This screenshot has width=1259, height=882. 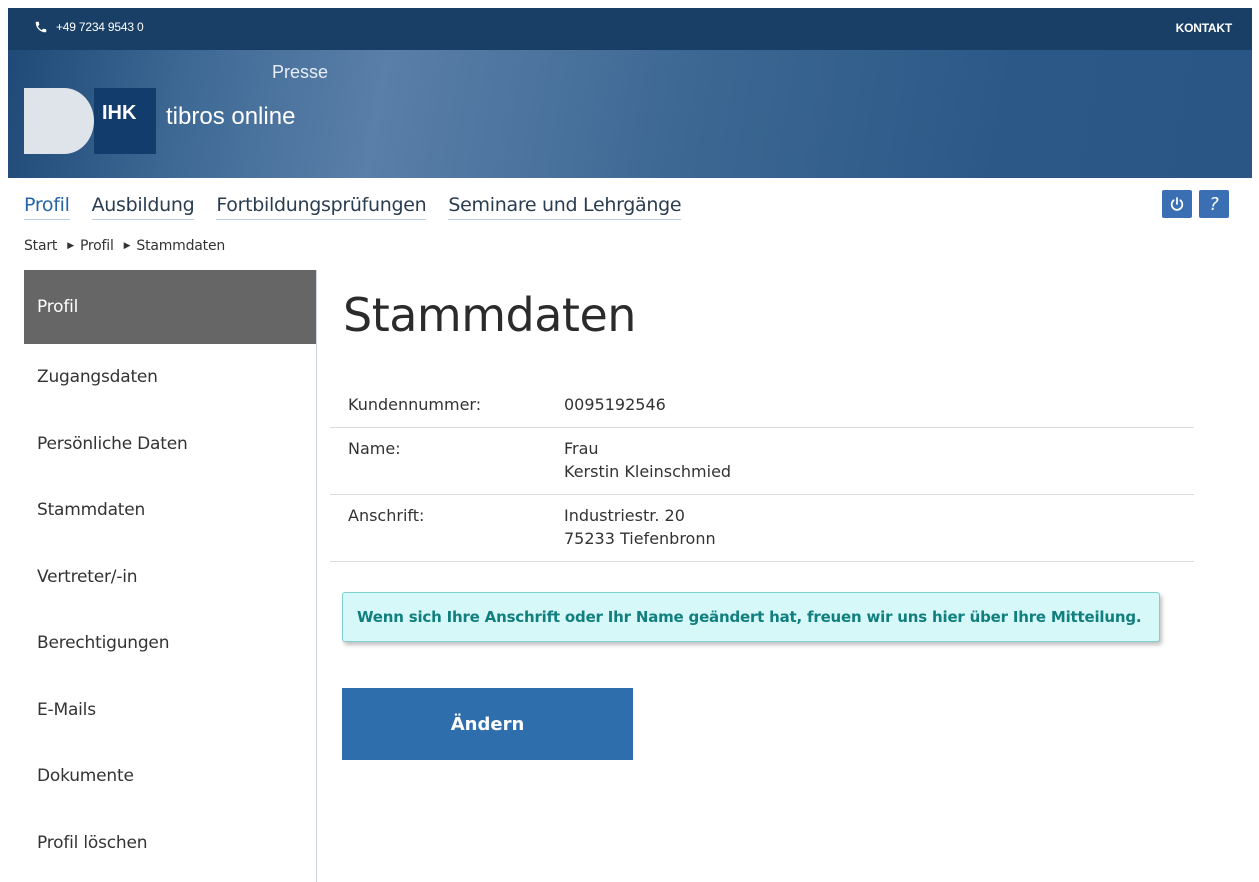 I want to click on city-value: 75233 Tiefenbronn, so click(x=640, y=538).